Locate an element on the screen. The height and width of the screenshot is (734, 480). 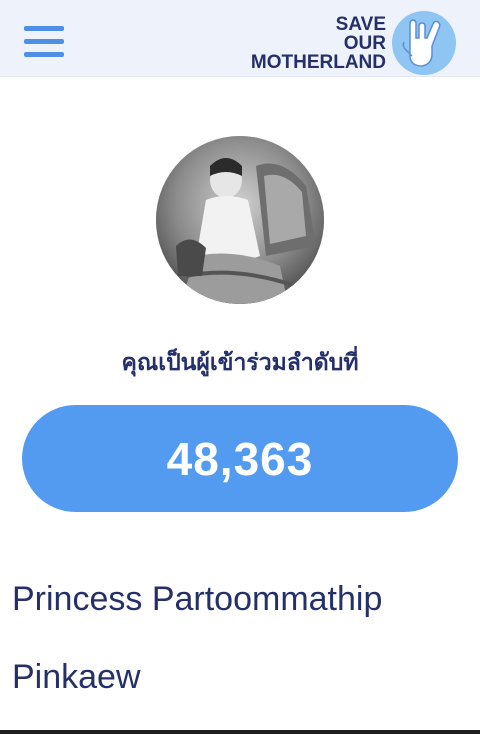
logo-line-motherland: MOTHERLAND is located at coordinates (318, 62).